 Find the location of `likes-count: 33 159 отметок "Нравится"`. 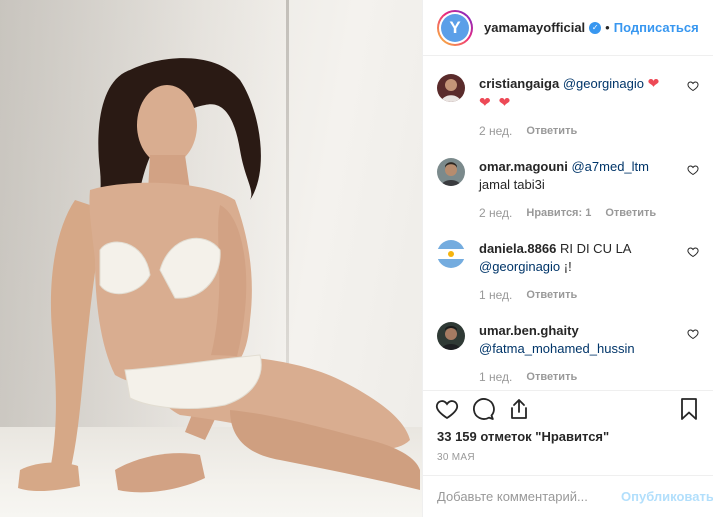

likes-count: 33 159 отметок "Нравится" is located at coordinates (568, 435).